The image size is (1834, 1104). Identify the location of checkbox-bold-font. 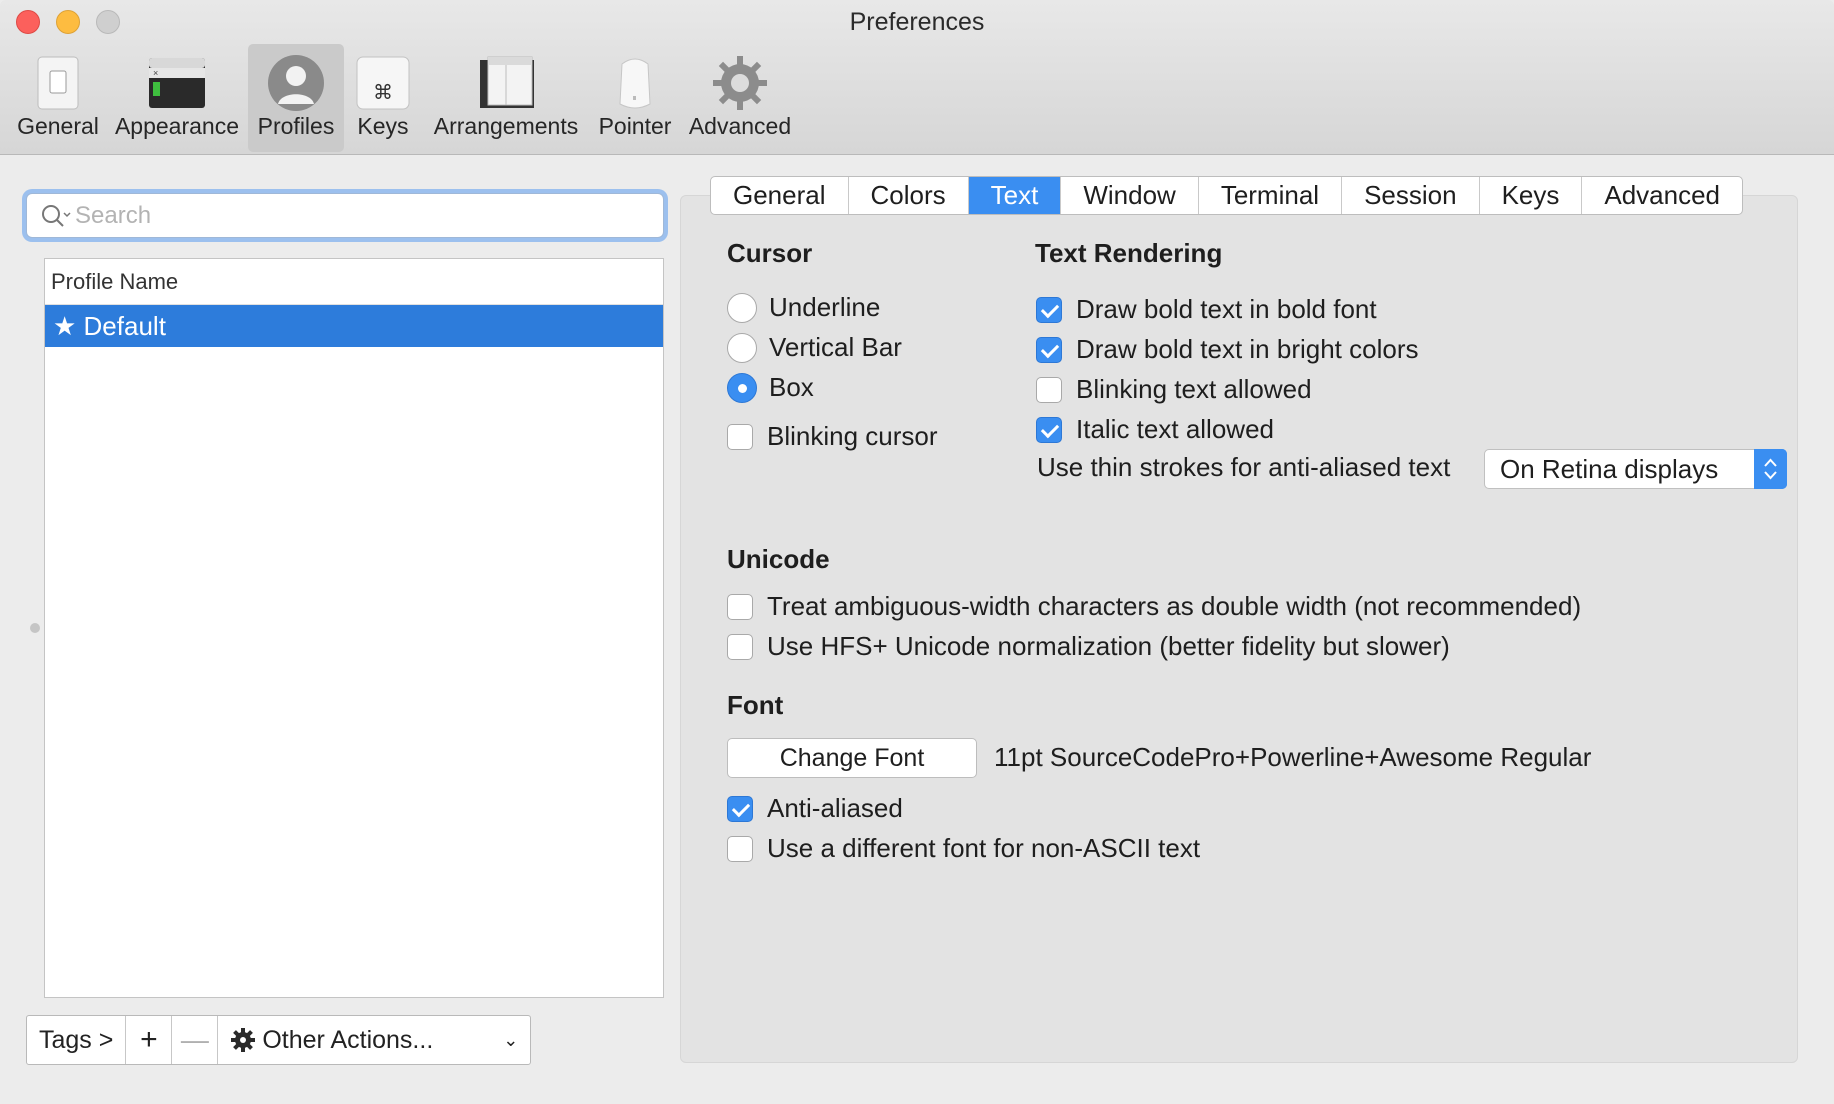
(1049, 309).